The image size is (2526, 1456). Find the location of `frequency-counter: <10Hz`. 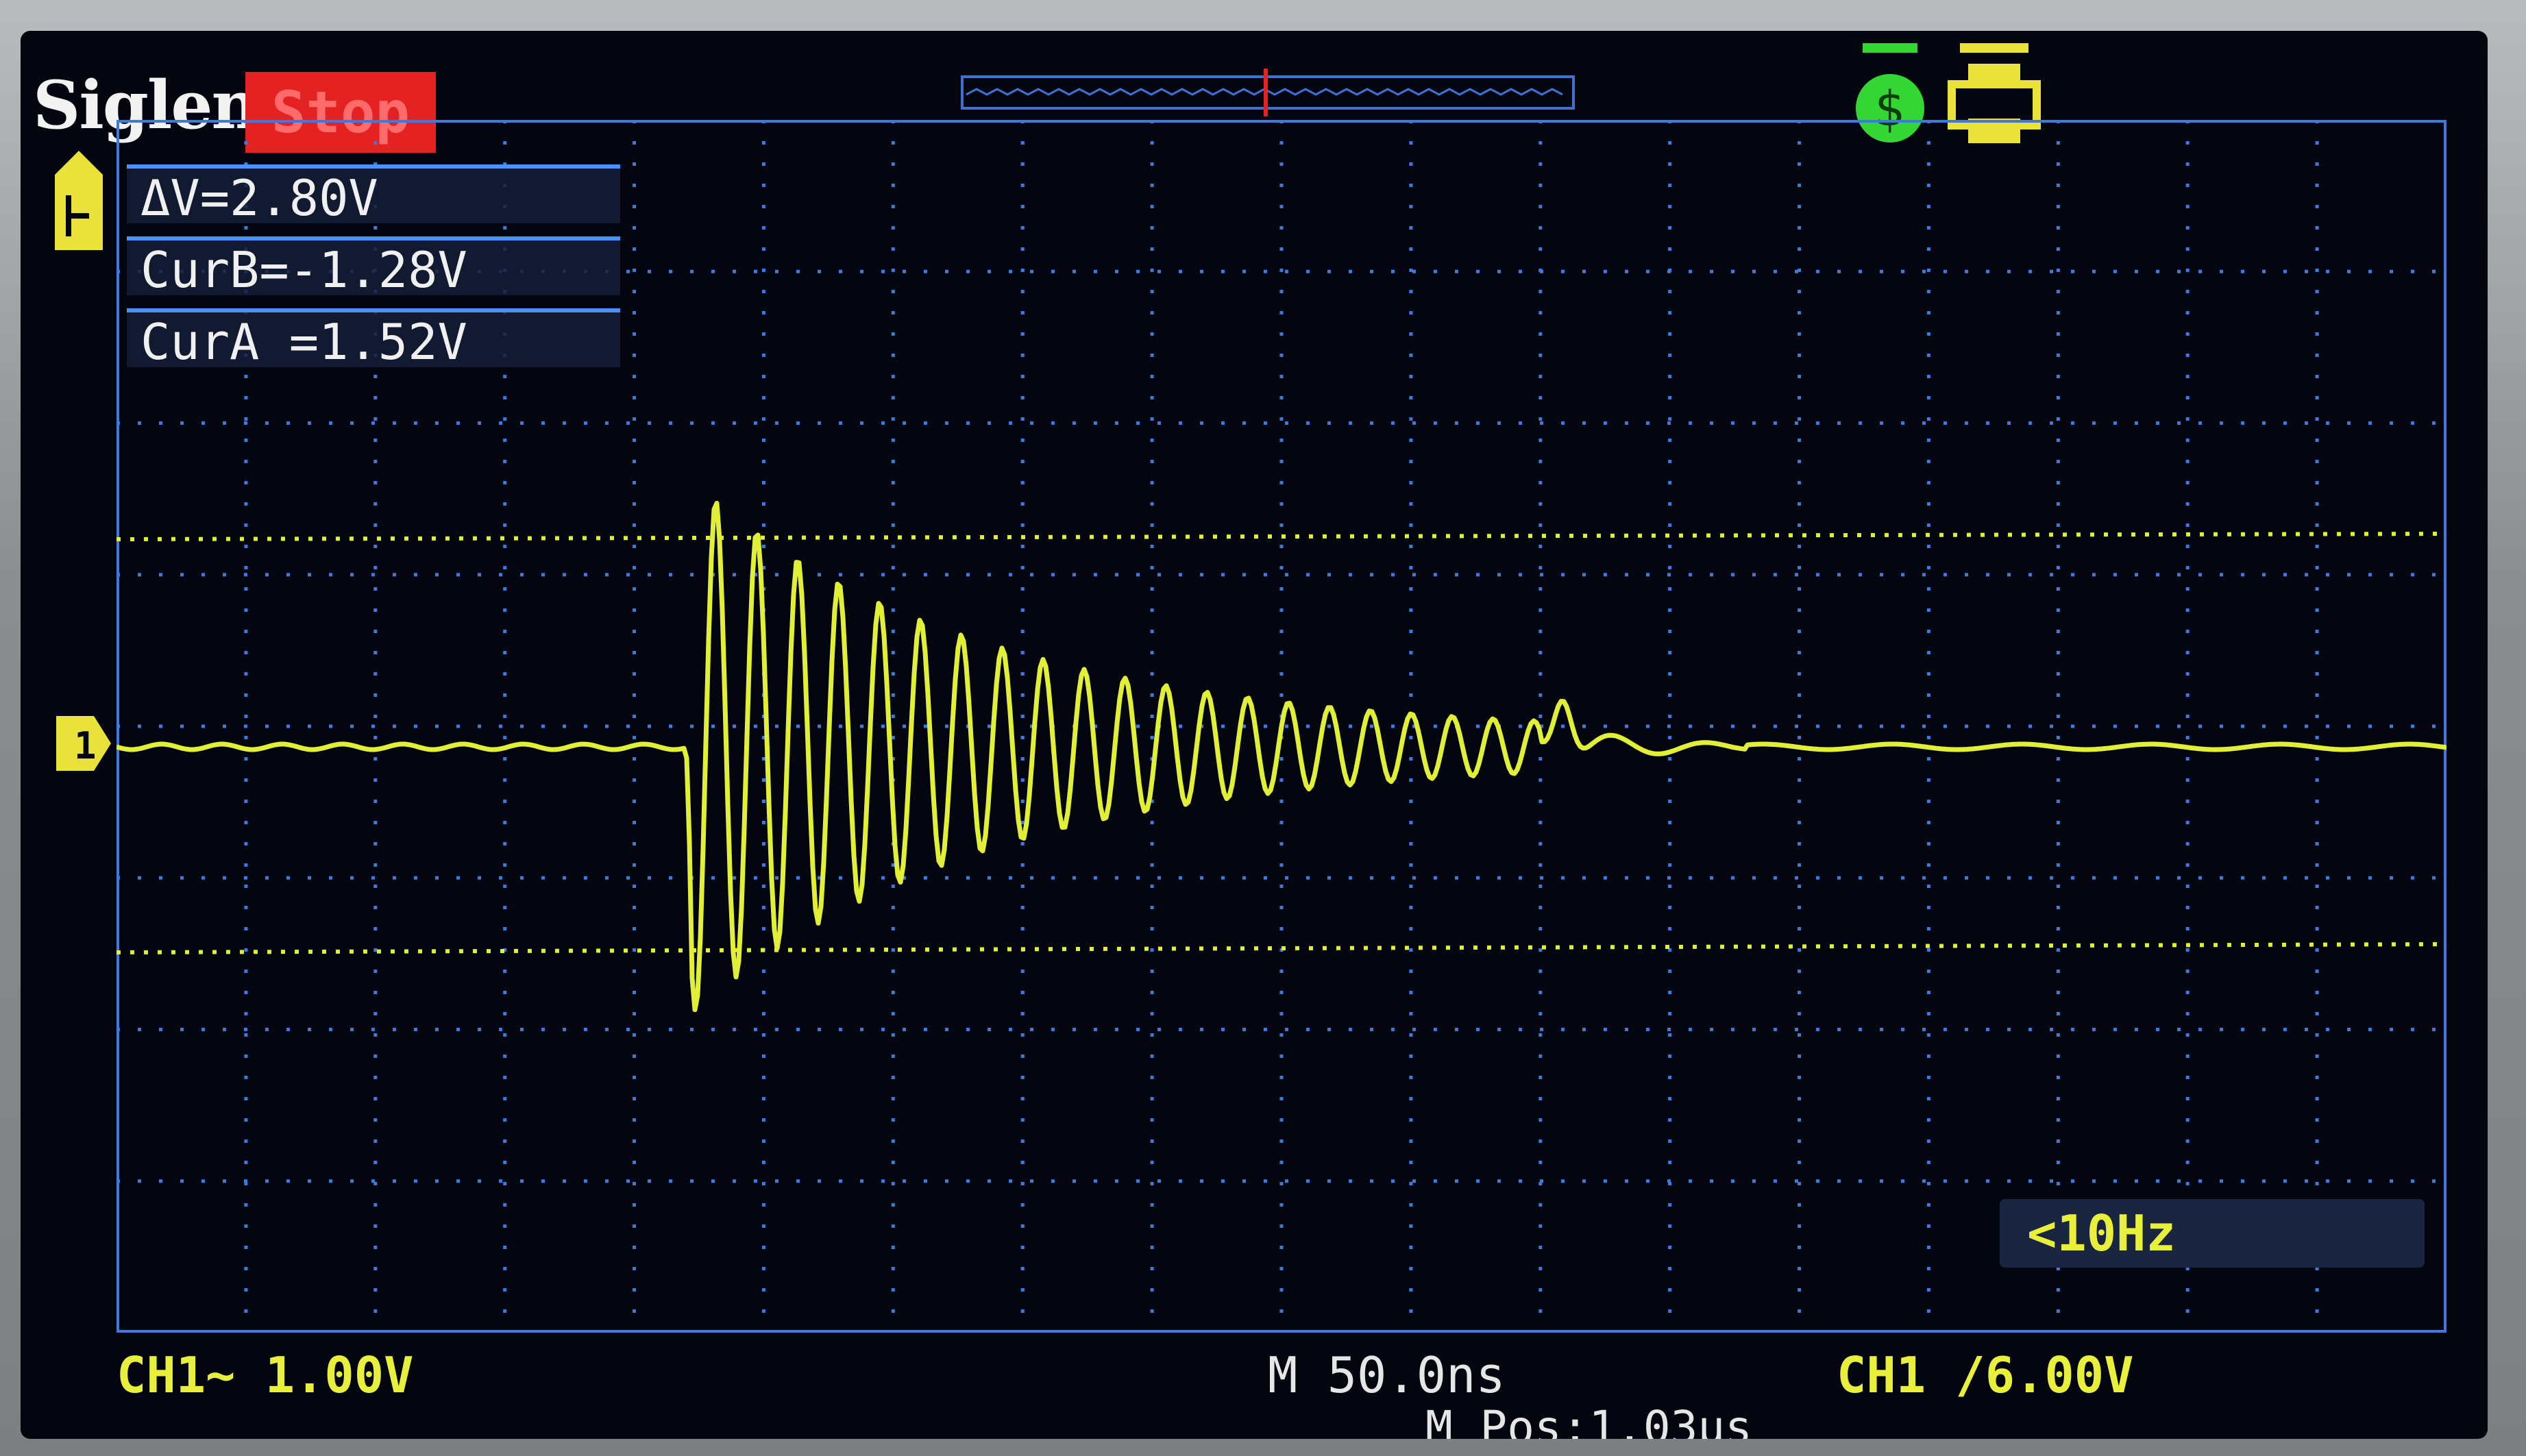

frequency-counter: <10Hz is located at coordinates (2212, 1233).